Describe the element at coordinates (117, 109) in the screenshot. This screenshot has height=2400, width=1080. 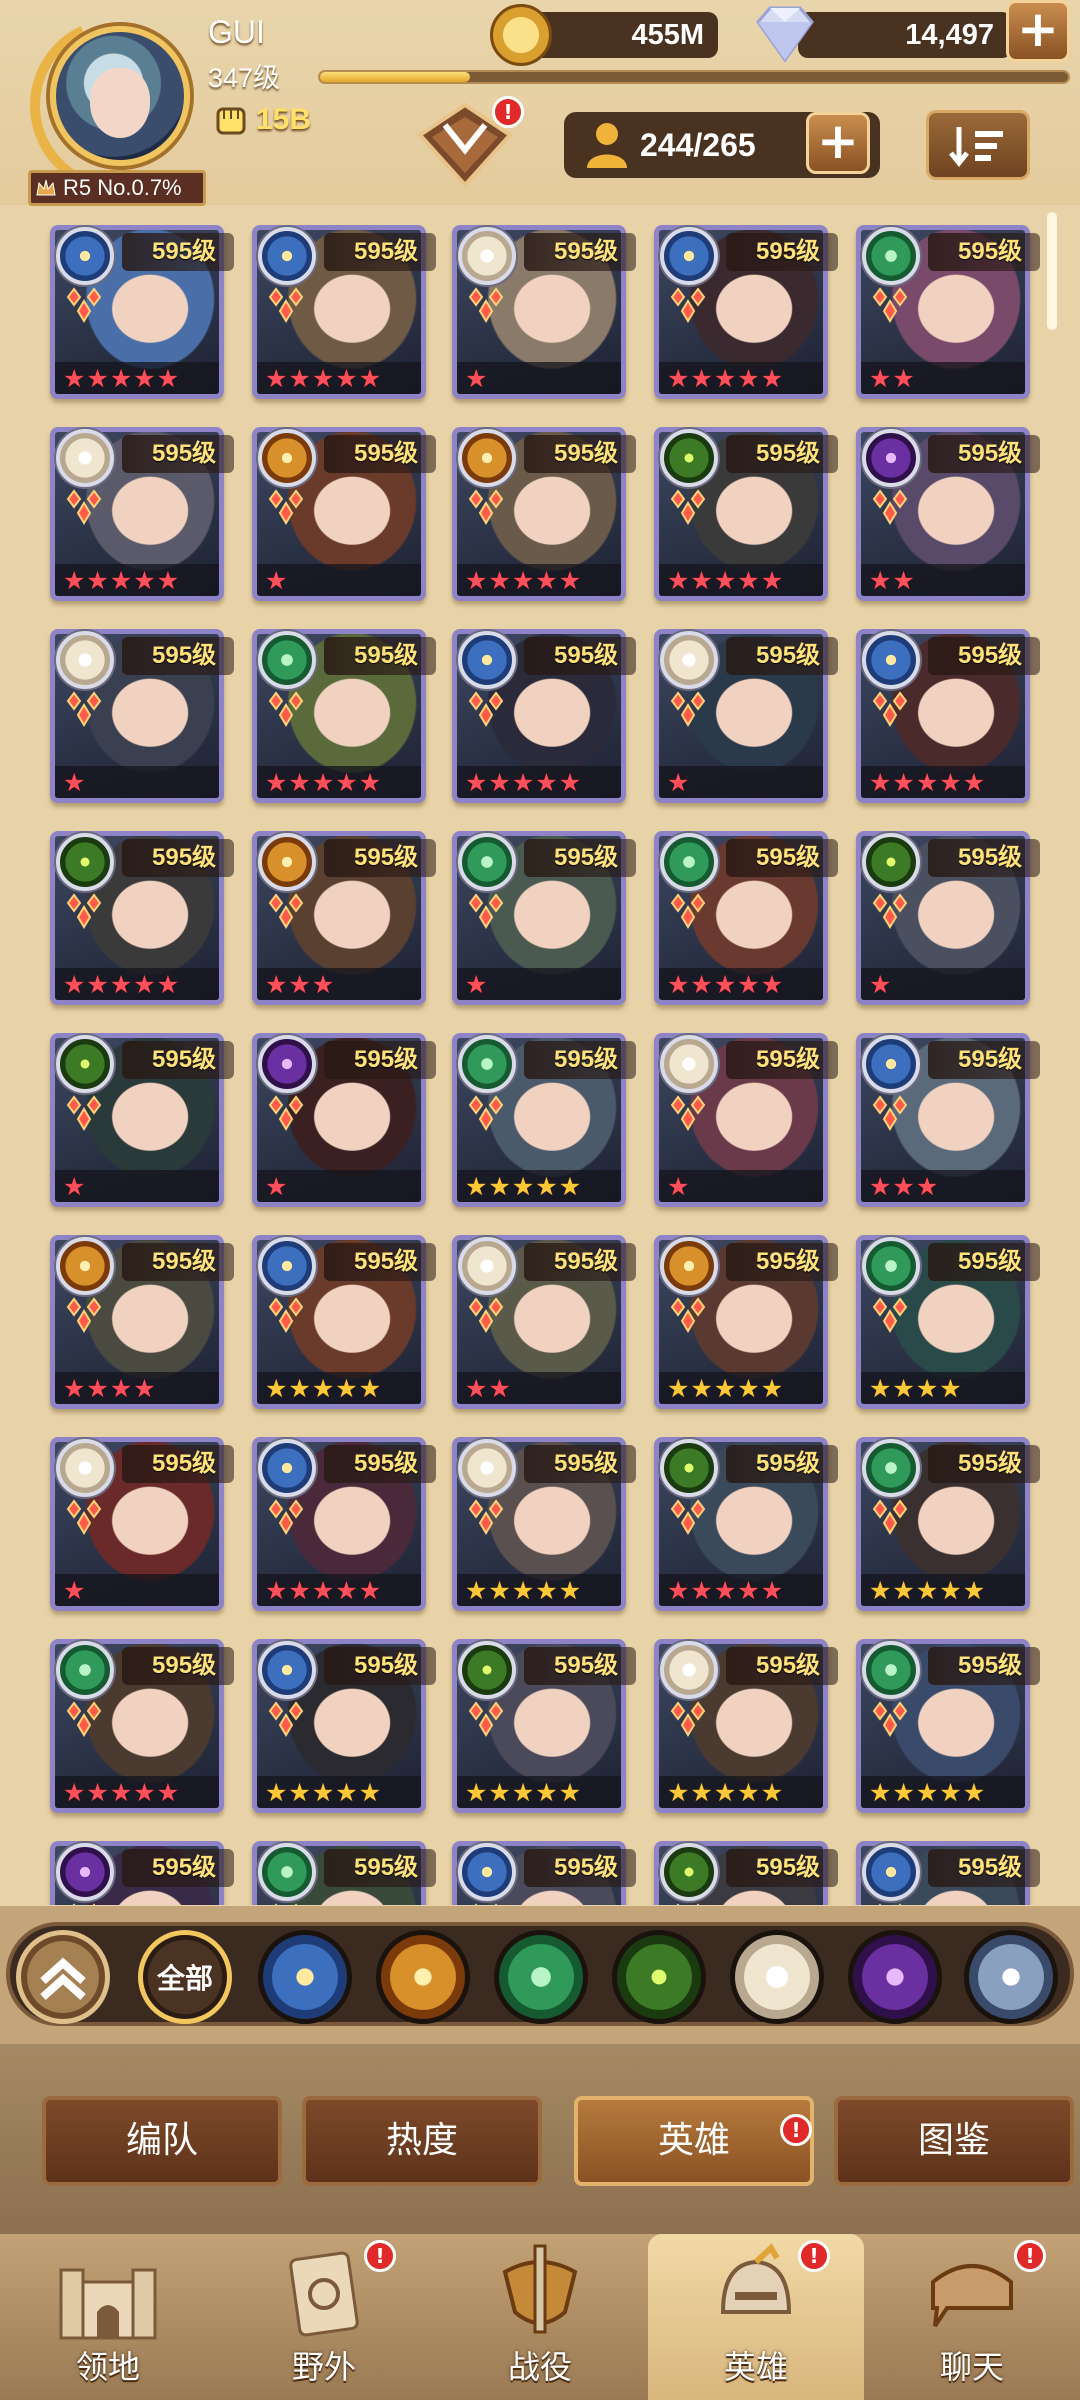
I see `player-avatar` at that location.